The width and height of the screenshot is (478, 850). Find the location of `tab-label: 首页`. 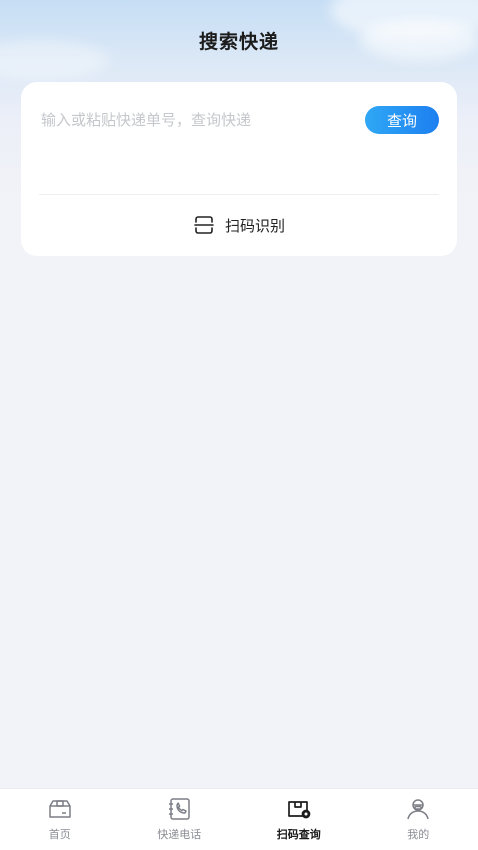

tab-label: 首页 is located at coordinates (59, 834).